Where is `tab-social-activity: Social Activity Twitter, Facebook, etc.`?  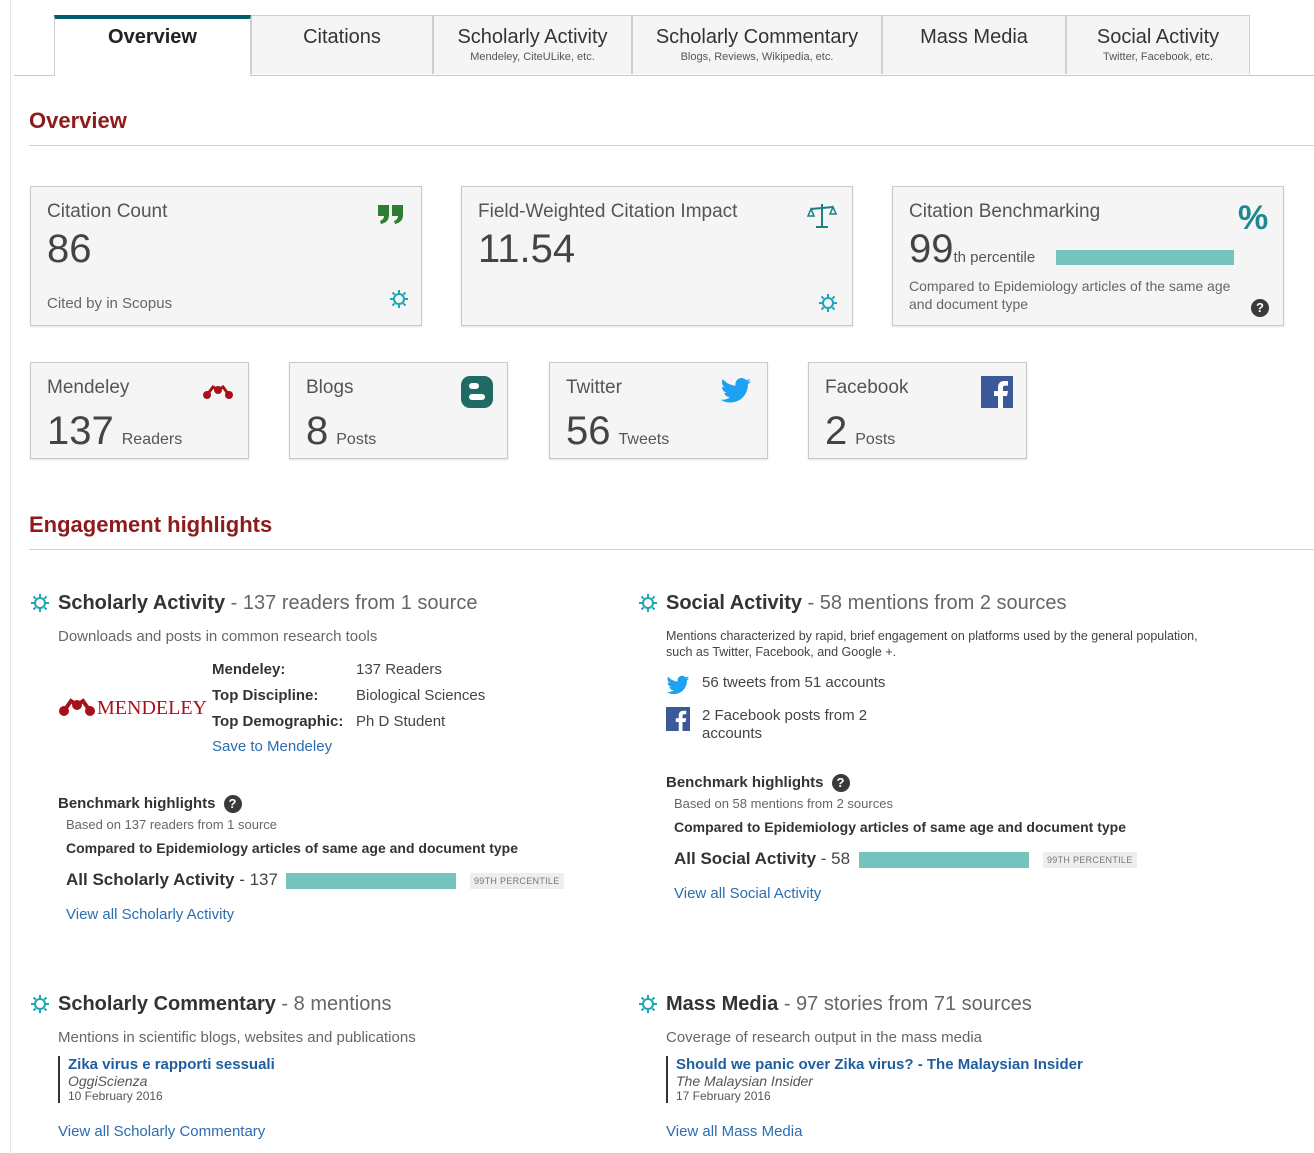
tab-social-activity: Social Activity Twitter, Facebook, etc. is located at coordinates (1158, 44).